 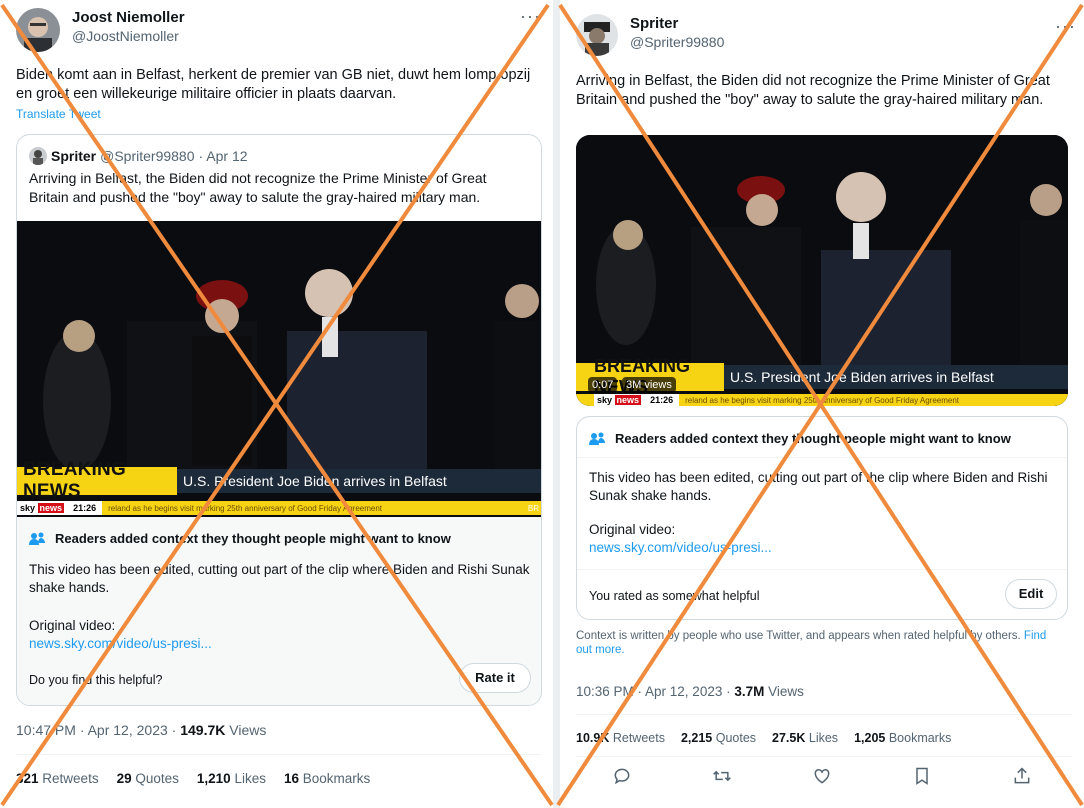 What do you see at coordinates (674, 596) in the screenshot?
I see `rated-status: You rated as somewhat helpful` at bounding box center [674, 596].